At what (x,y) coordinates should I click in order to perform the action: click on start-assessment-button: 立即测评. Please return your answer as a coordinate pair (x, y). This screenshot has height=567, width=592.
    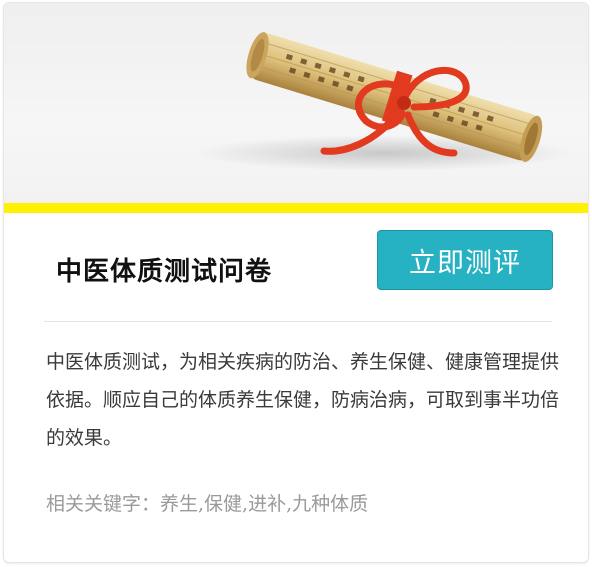
    Looking at the image, I should click on (465, 260).